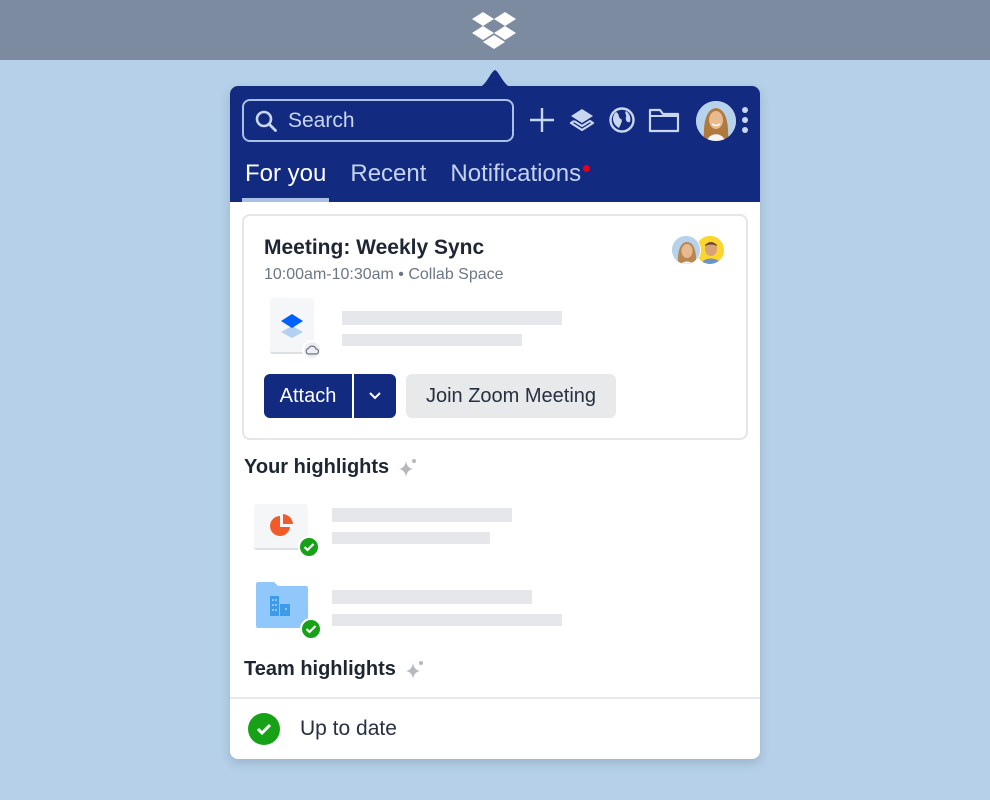 The image size is (990, 800). I want to click on folder-icon, so click(664, 120).